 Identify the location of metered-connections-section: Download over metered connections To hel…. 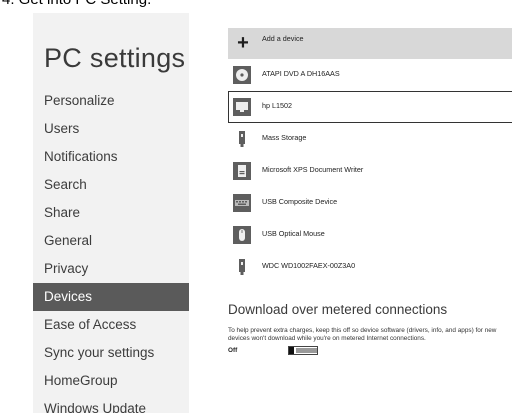
(370, 330).